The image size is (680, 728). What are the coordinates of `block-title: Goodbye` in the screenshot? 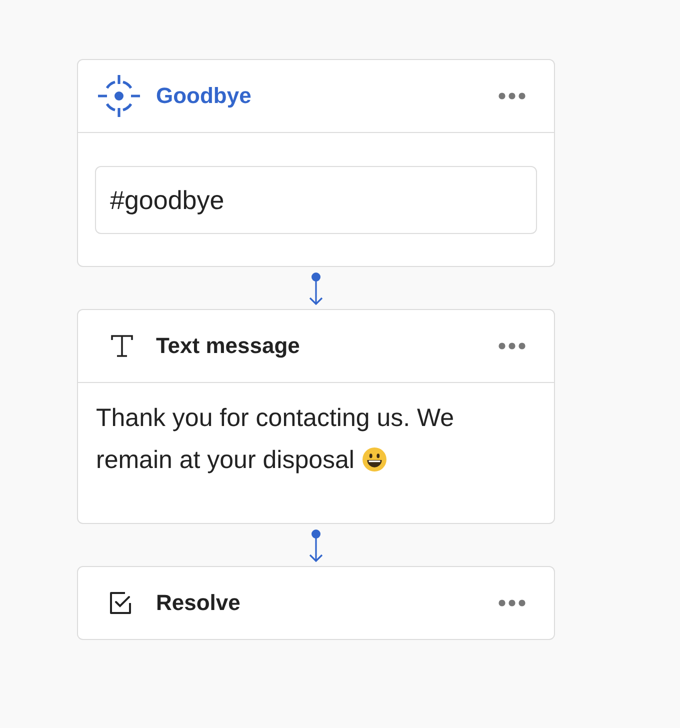 It's located at (204, 96).